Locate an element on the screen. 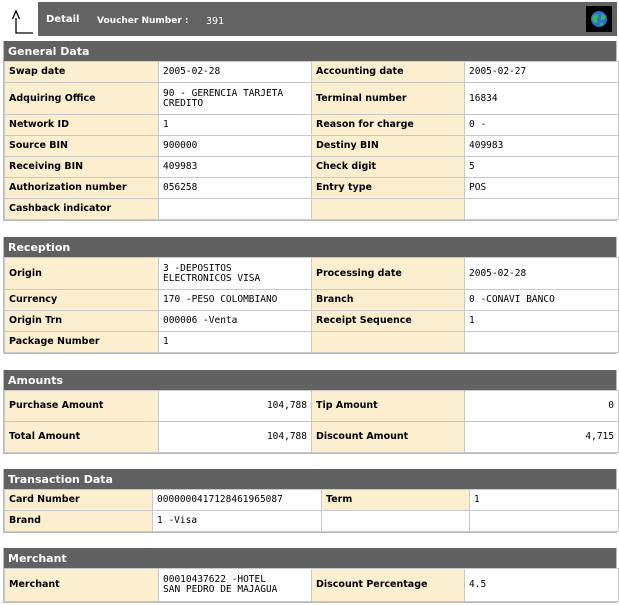  reason-for-charge-value: 0 - is located at coordinates (541, 125).